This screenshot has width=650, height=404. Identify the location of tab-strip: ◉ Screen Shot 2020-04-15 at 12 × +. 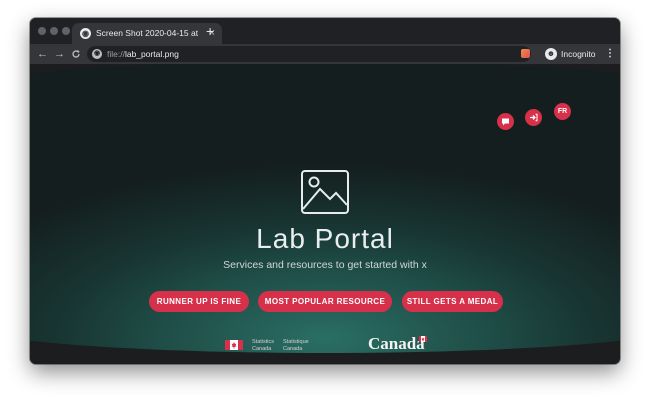
(325, 31).